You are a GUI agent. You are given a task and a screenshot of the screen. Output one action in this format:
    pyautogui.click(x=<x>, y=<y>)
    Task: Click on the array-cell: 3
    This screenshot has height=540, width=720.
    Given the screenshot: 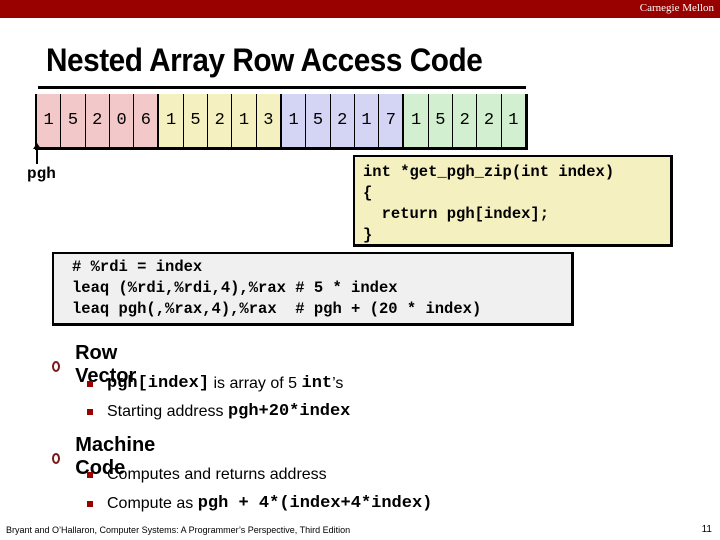 What is the action you would take?
    pyautogui.click(x=269, y=120)
    